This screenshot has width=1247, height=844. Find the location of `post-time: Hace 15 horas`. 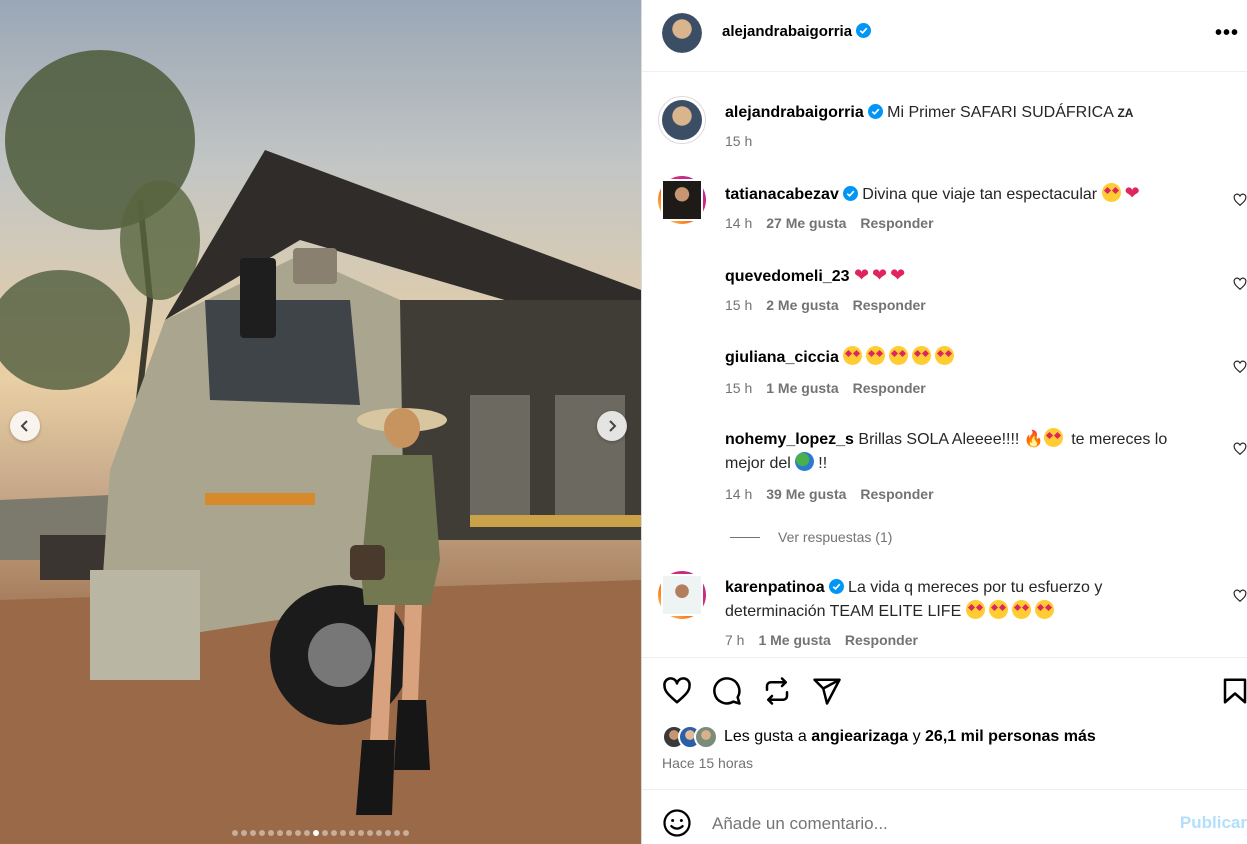

post-time: Hace 15 horas is located at coordinates (707, 763).